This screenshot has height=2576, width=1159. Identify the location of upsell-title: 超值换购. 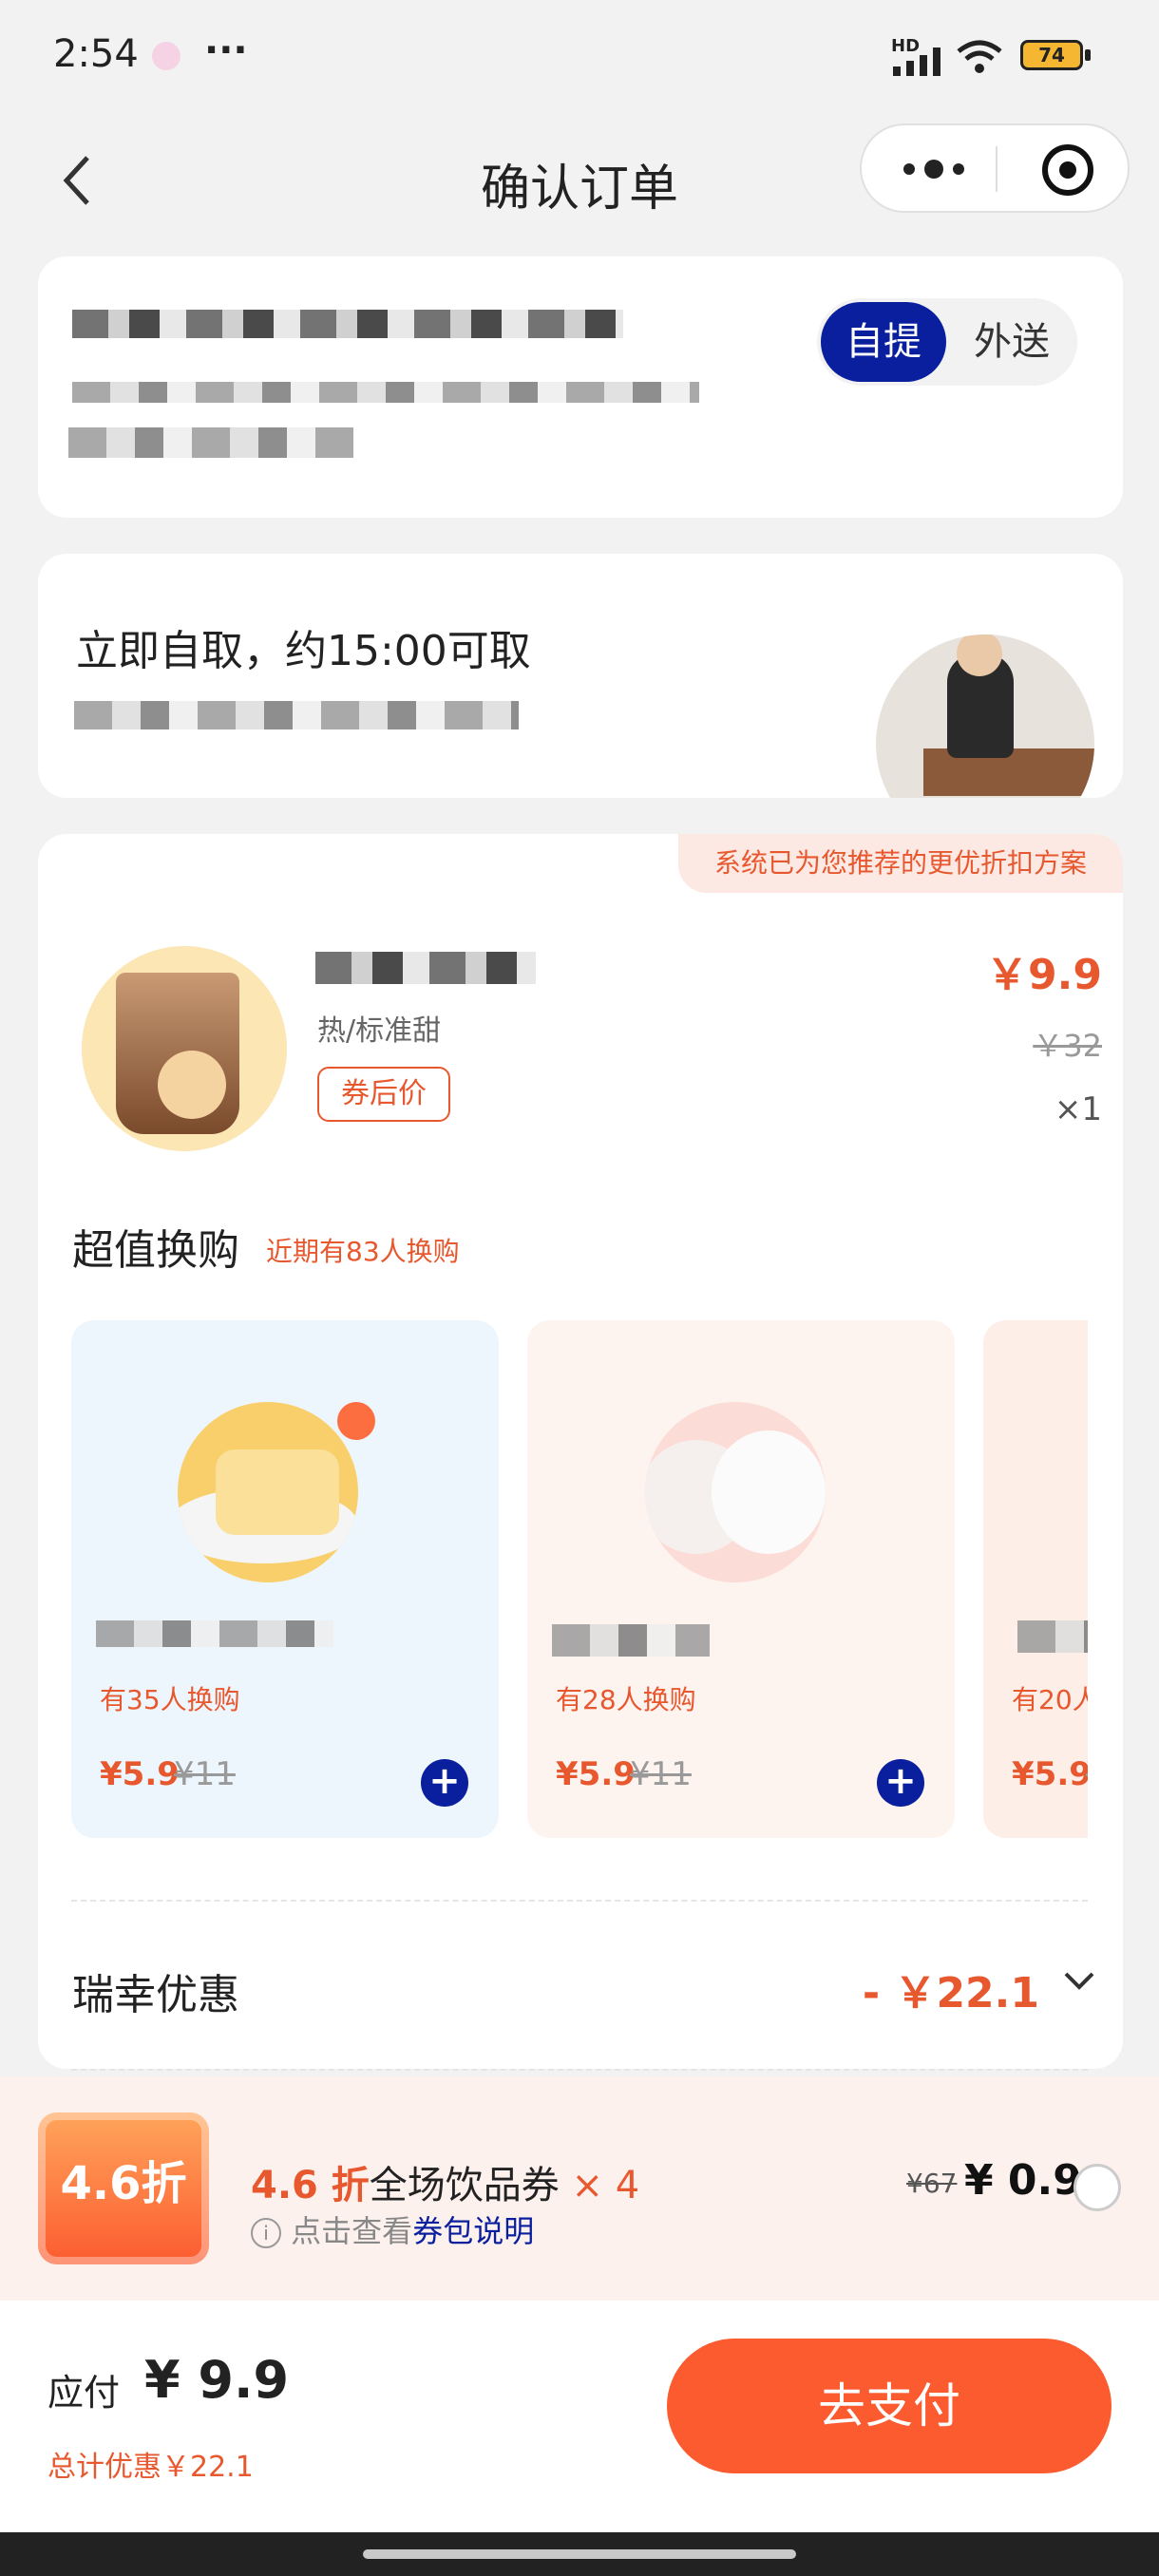
(155, 1250).